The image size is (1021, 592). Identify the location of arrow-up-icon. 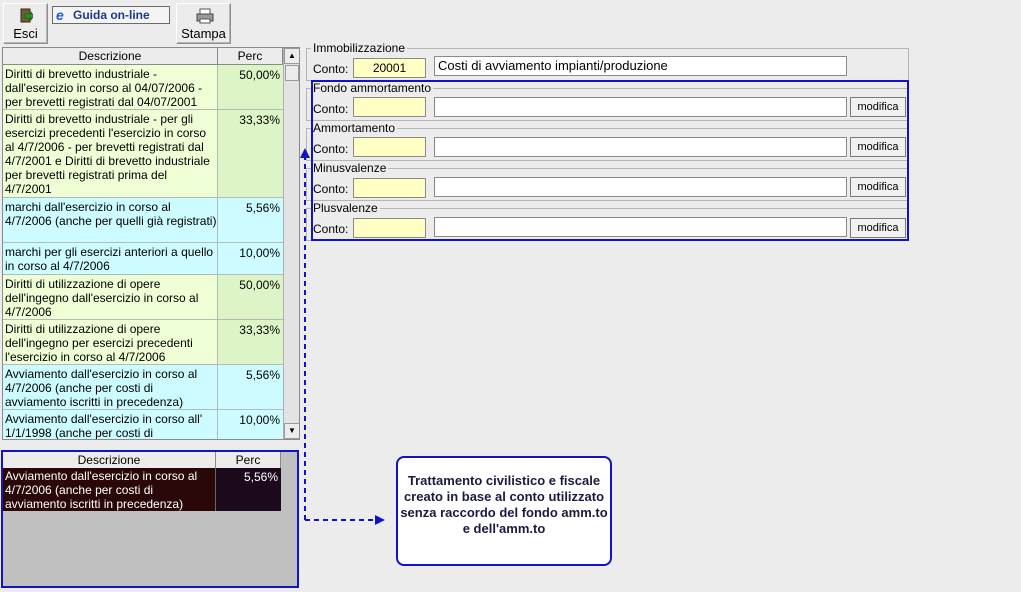
(305, 153).